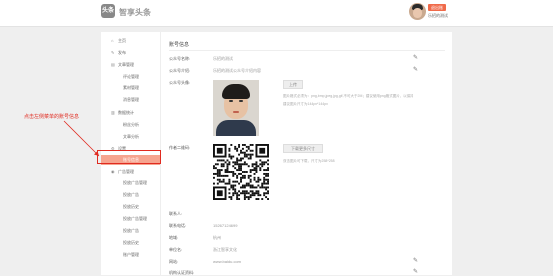 This screenshot has height=276, width=553. Describe the element at coordinates (81, 138) in the screenshot. I see `annotation-arrow` at that location.